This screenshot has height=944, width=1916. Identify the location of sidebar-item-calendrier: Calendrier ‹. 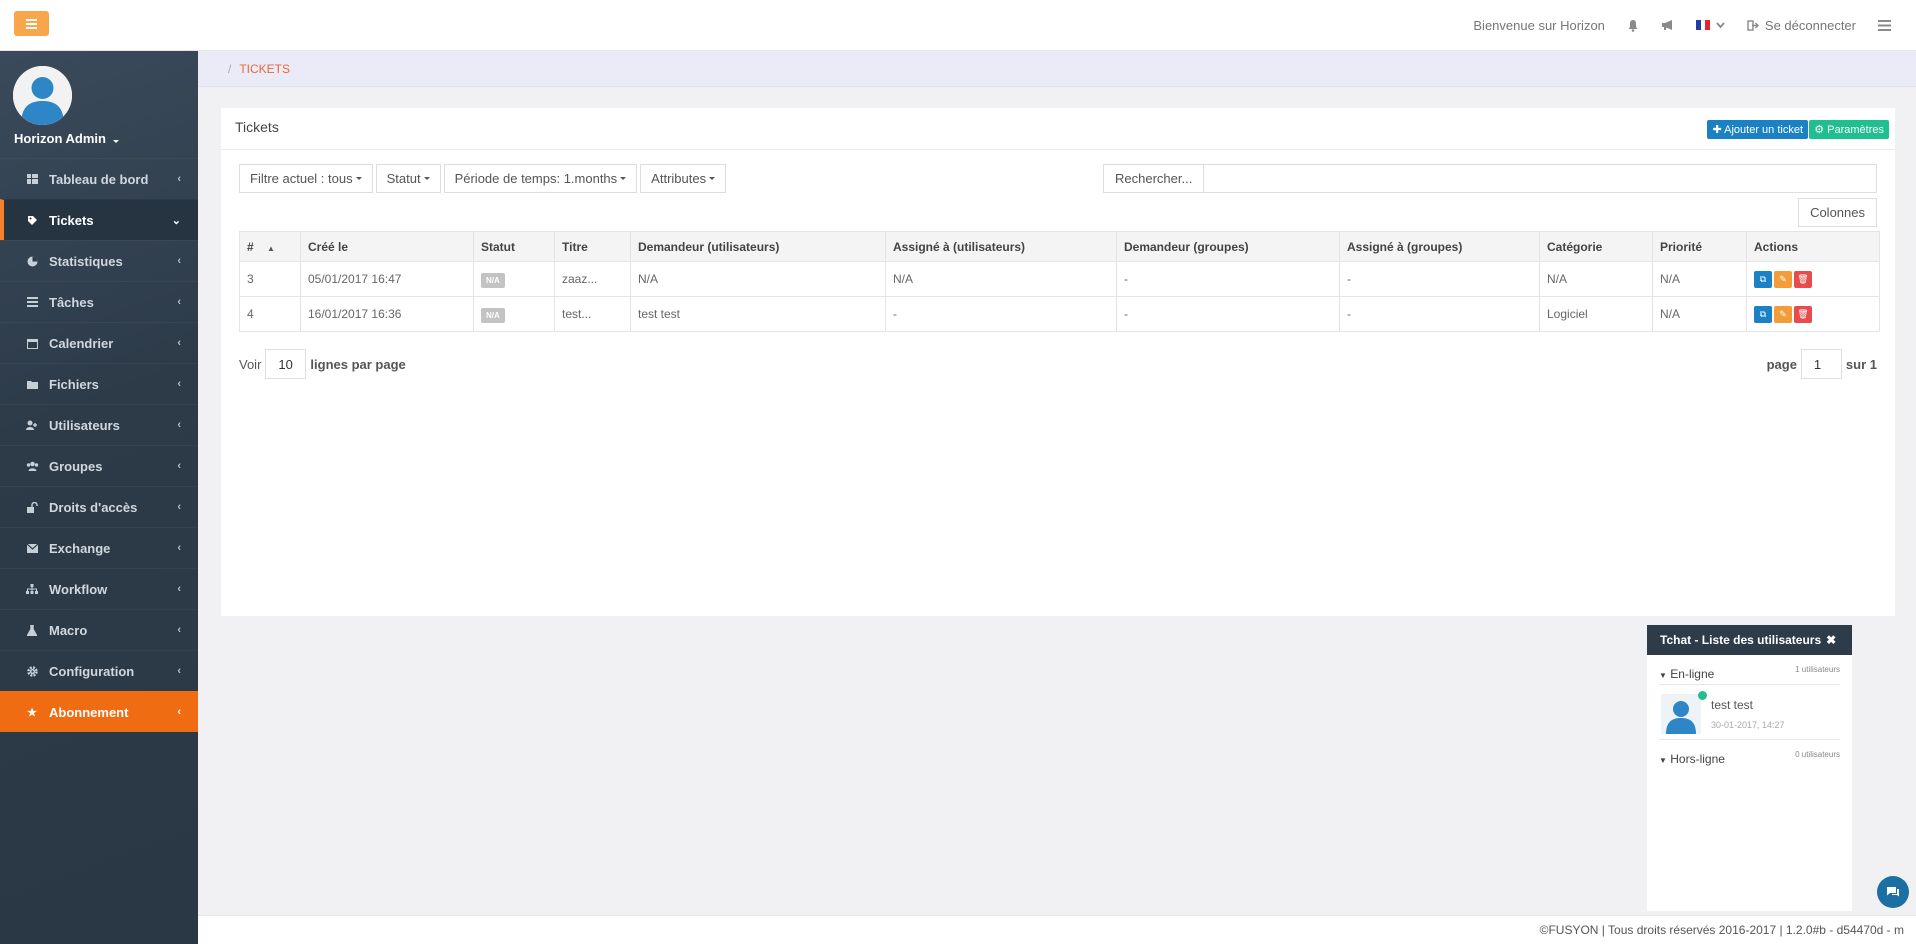
(99, 342).